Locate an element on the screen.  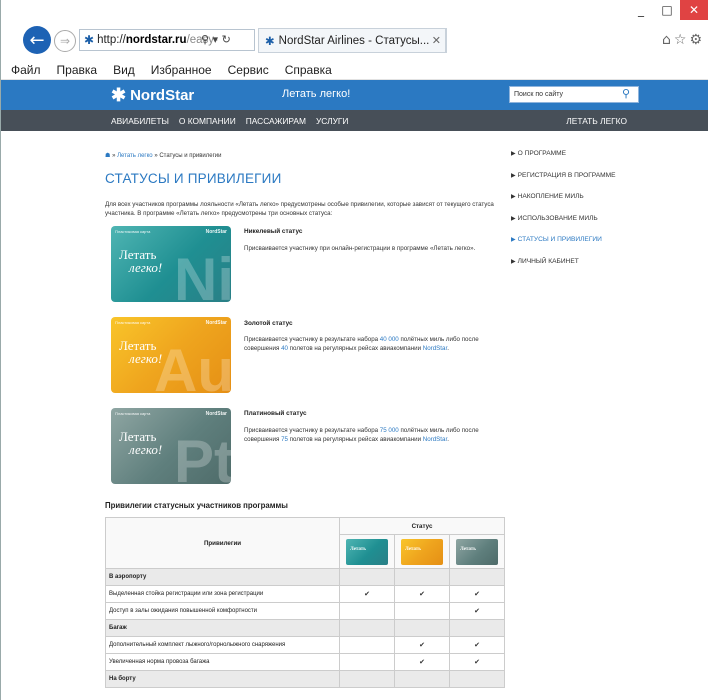
table-row: Увеличенная норма провоза багажа ✔ ✔ is located at coordinates (305, 662).